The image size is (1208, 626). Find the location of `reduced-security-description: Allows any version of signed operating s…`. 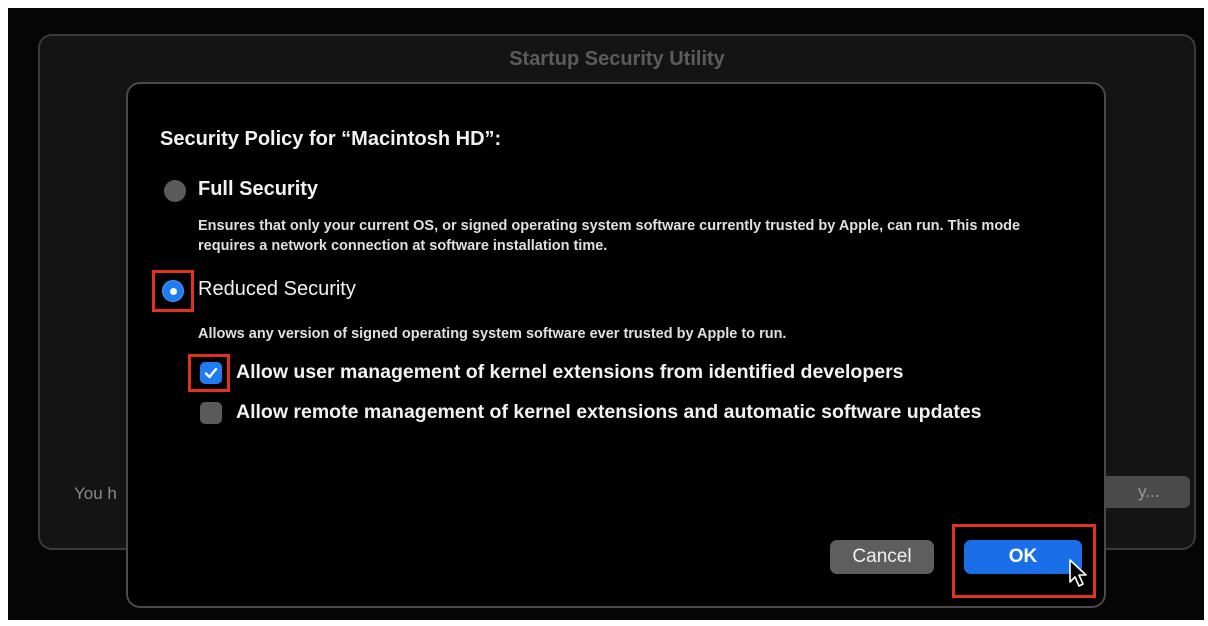

reduced-security-description: Allows any version of signed operating s… is located at coordinates (492, 334).